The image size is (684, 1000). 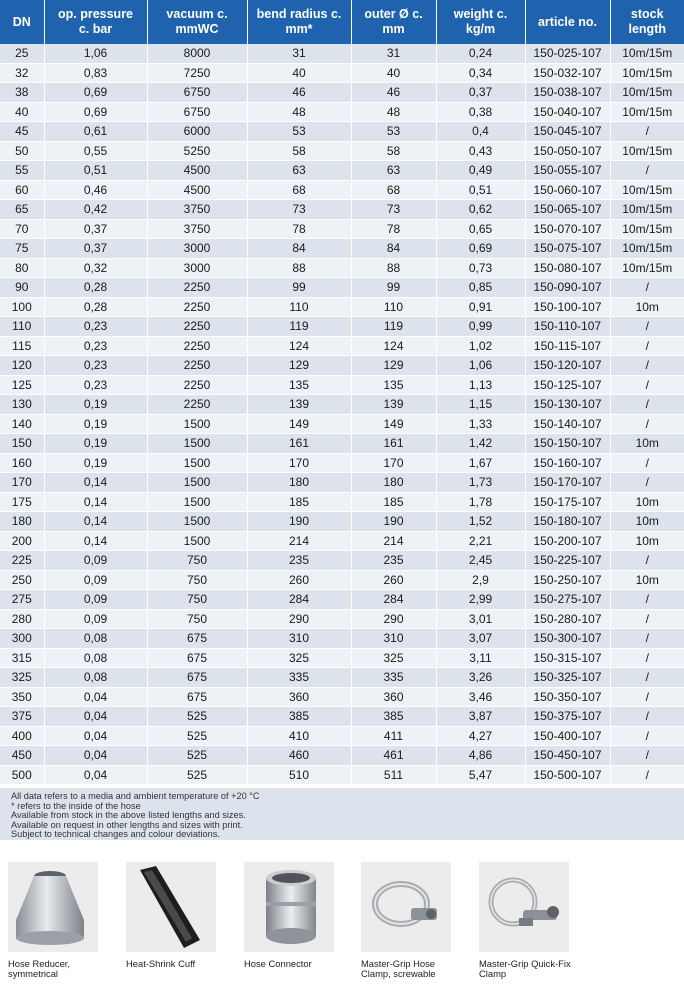 What do you see at coordinates (22, 268) in the screenshot?
I see `table-cell: 80` at bounding box center [22, 268].